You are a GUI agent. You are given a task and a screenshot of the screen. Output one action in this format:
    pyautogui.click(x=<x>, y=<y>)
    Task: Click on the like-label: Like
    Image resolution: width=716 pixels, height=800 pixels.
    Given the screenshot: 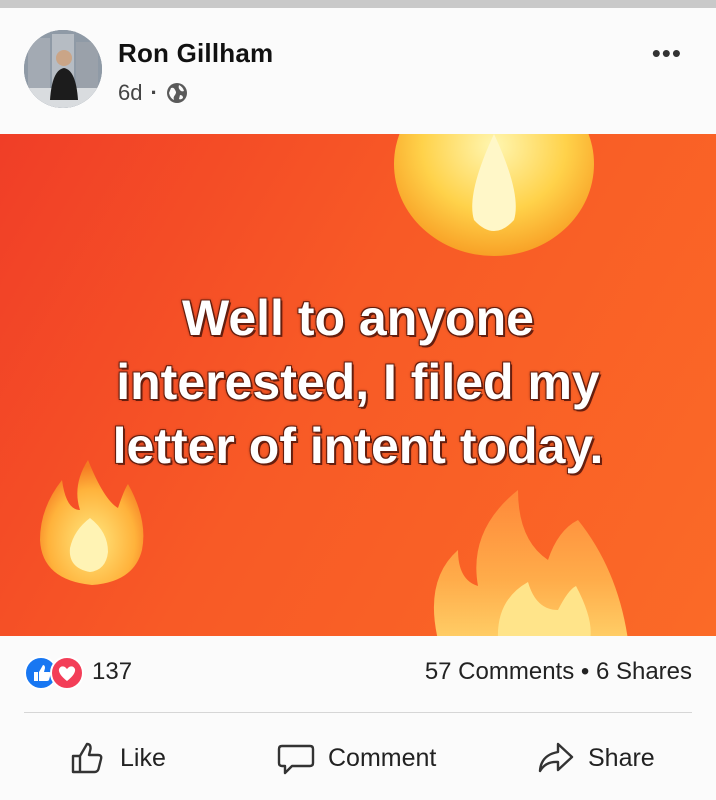 What is the action you would take?
    pyautogui.click(x=143, y=757)
    